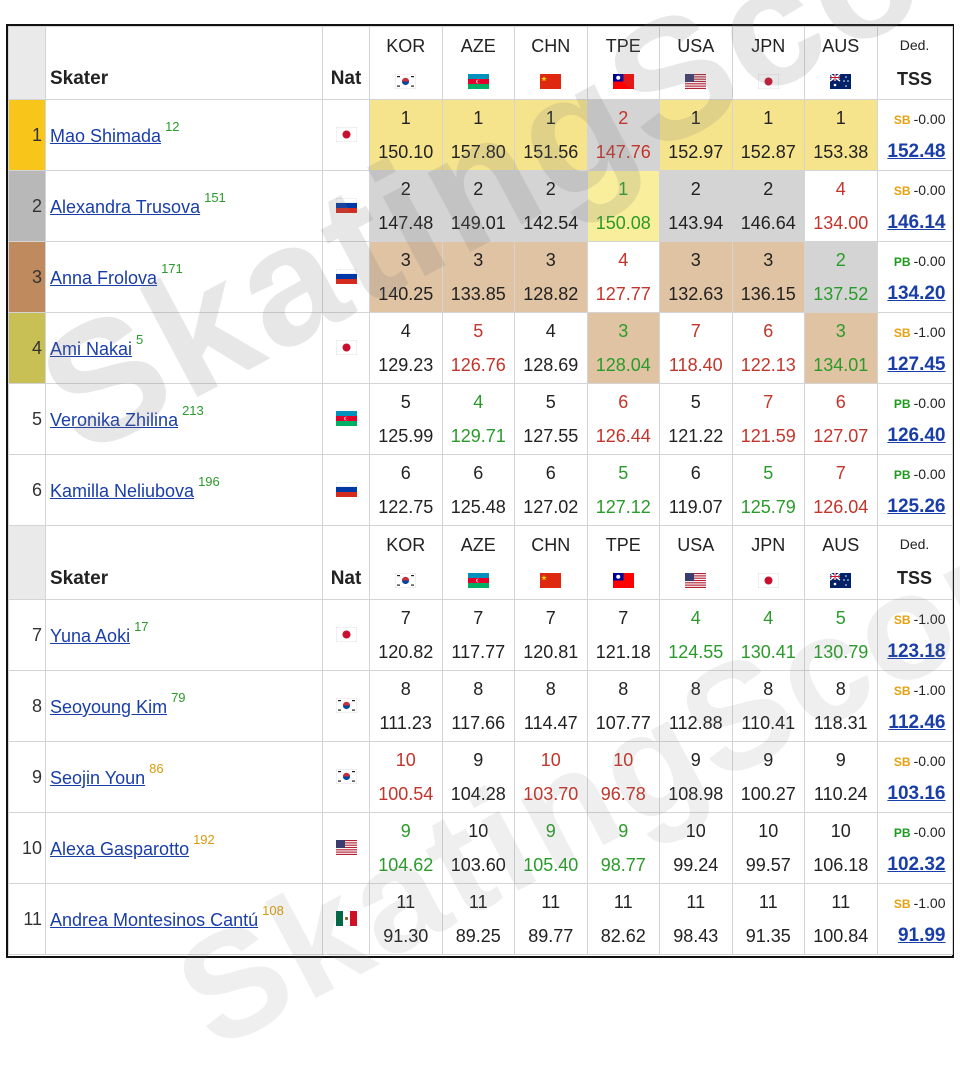 The width and height of the screenshot is (960, 1083). What do you see at coordinates (36, 418) in the screenshot?
I see `rank-value: 5` at bounding box center [36, 418].